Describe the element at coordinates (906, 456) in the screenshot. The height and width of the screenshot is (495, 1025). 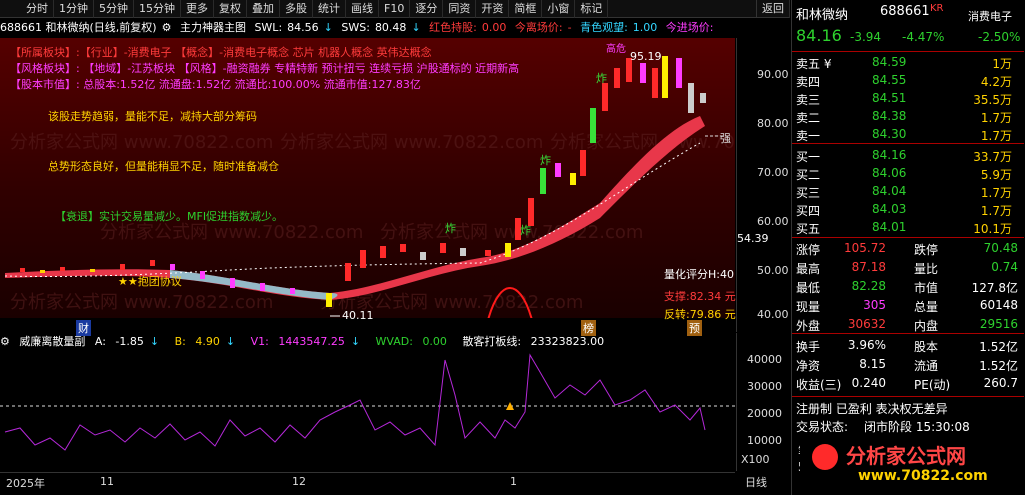
I see `logo-text: 分析家公式网` at that location.